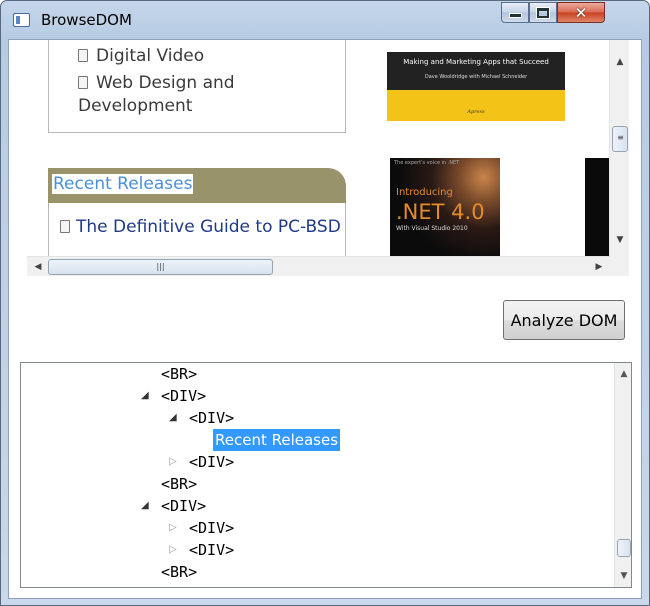  What do you see at coordinates (515, 15) in the screenshot?
I see `minimize-icon` at bounding box center [515, 15].